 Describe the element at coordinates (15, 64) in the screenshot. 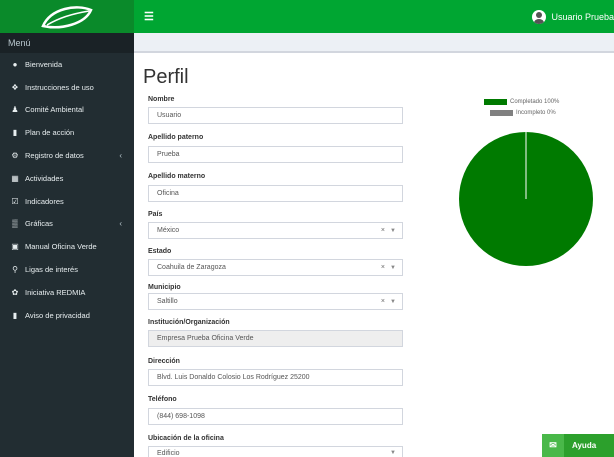

I see `comment-icon: ●` at that location.